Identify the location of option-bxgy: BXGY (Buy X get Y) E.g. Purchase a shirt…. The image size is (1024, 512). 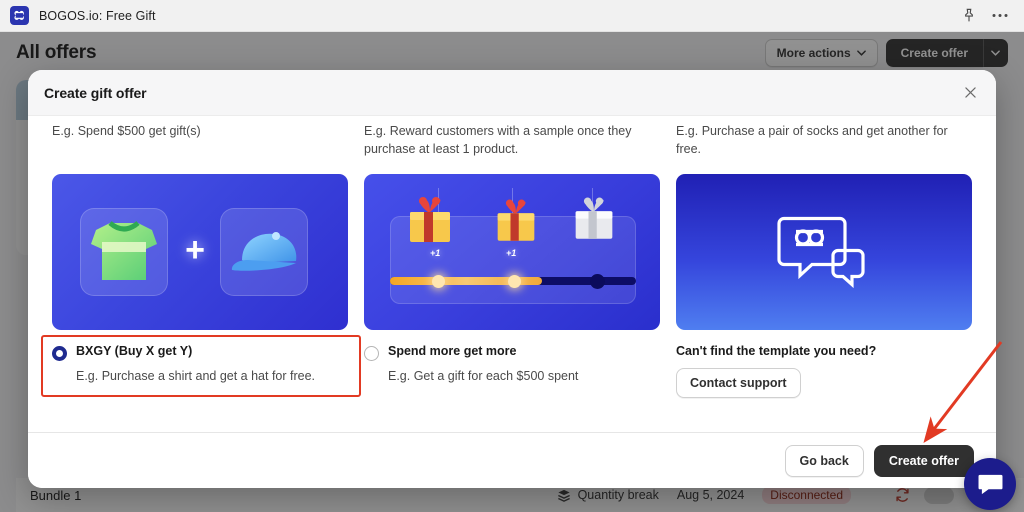
(201, 366).